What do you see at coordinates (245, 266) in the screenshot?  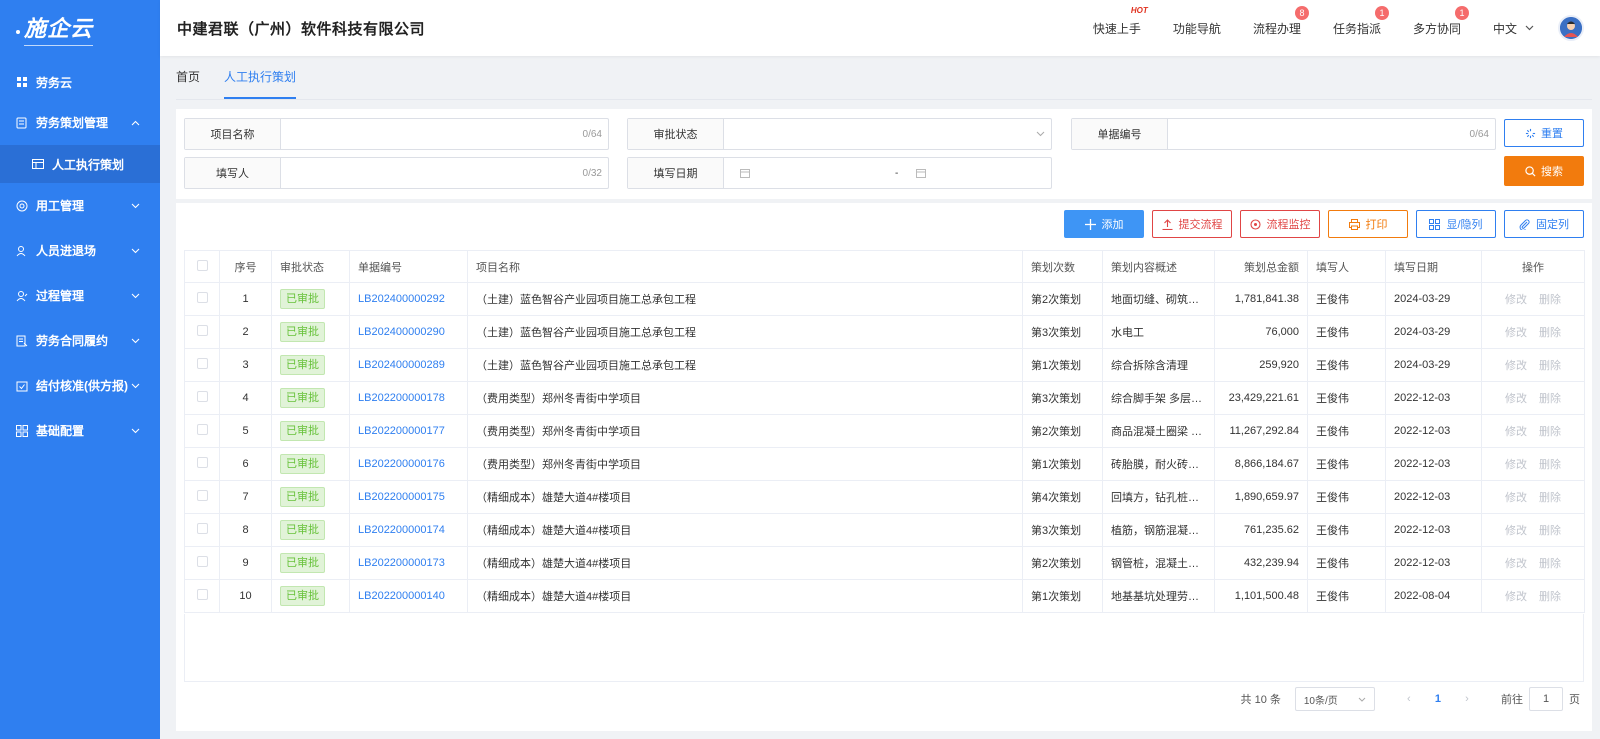 I see `column-header: 序号` at bounding box center [245, 266].